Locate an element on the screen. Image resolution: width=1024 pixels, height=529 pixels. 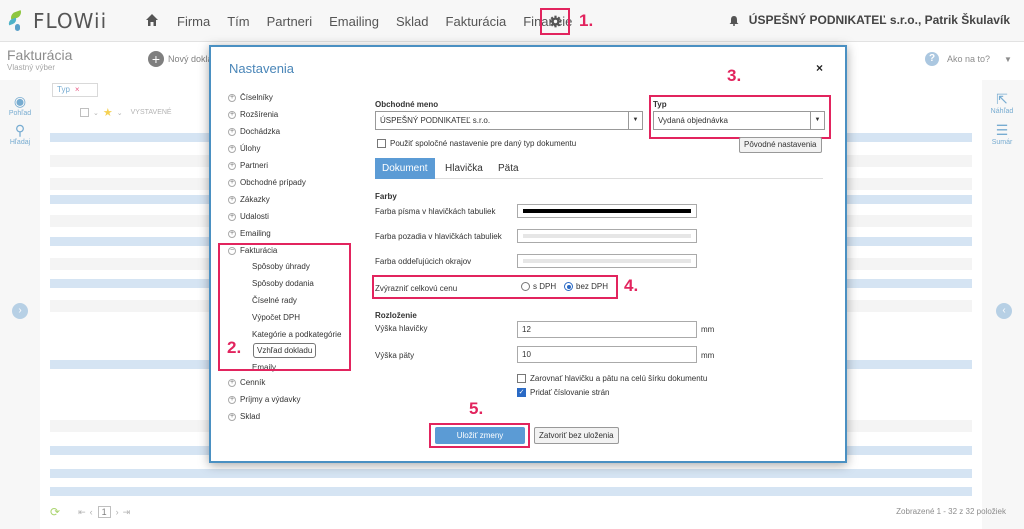
footer-height-unit: mm is located at coordinates (708, 355).